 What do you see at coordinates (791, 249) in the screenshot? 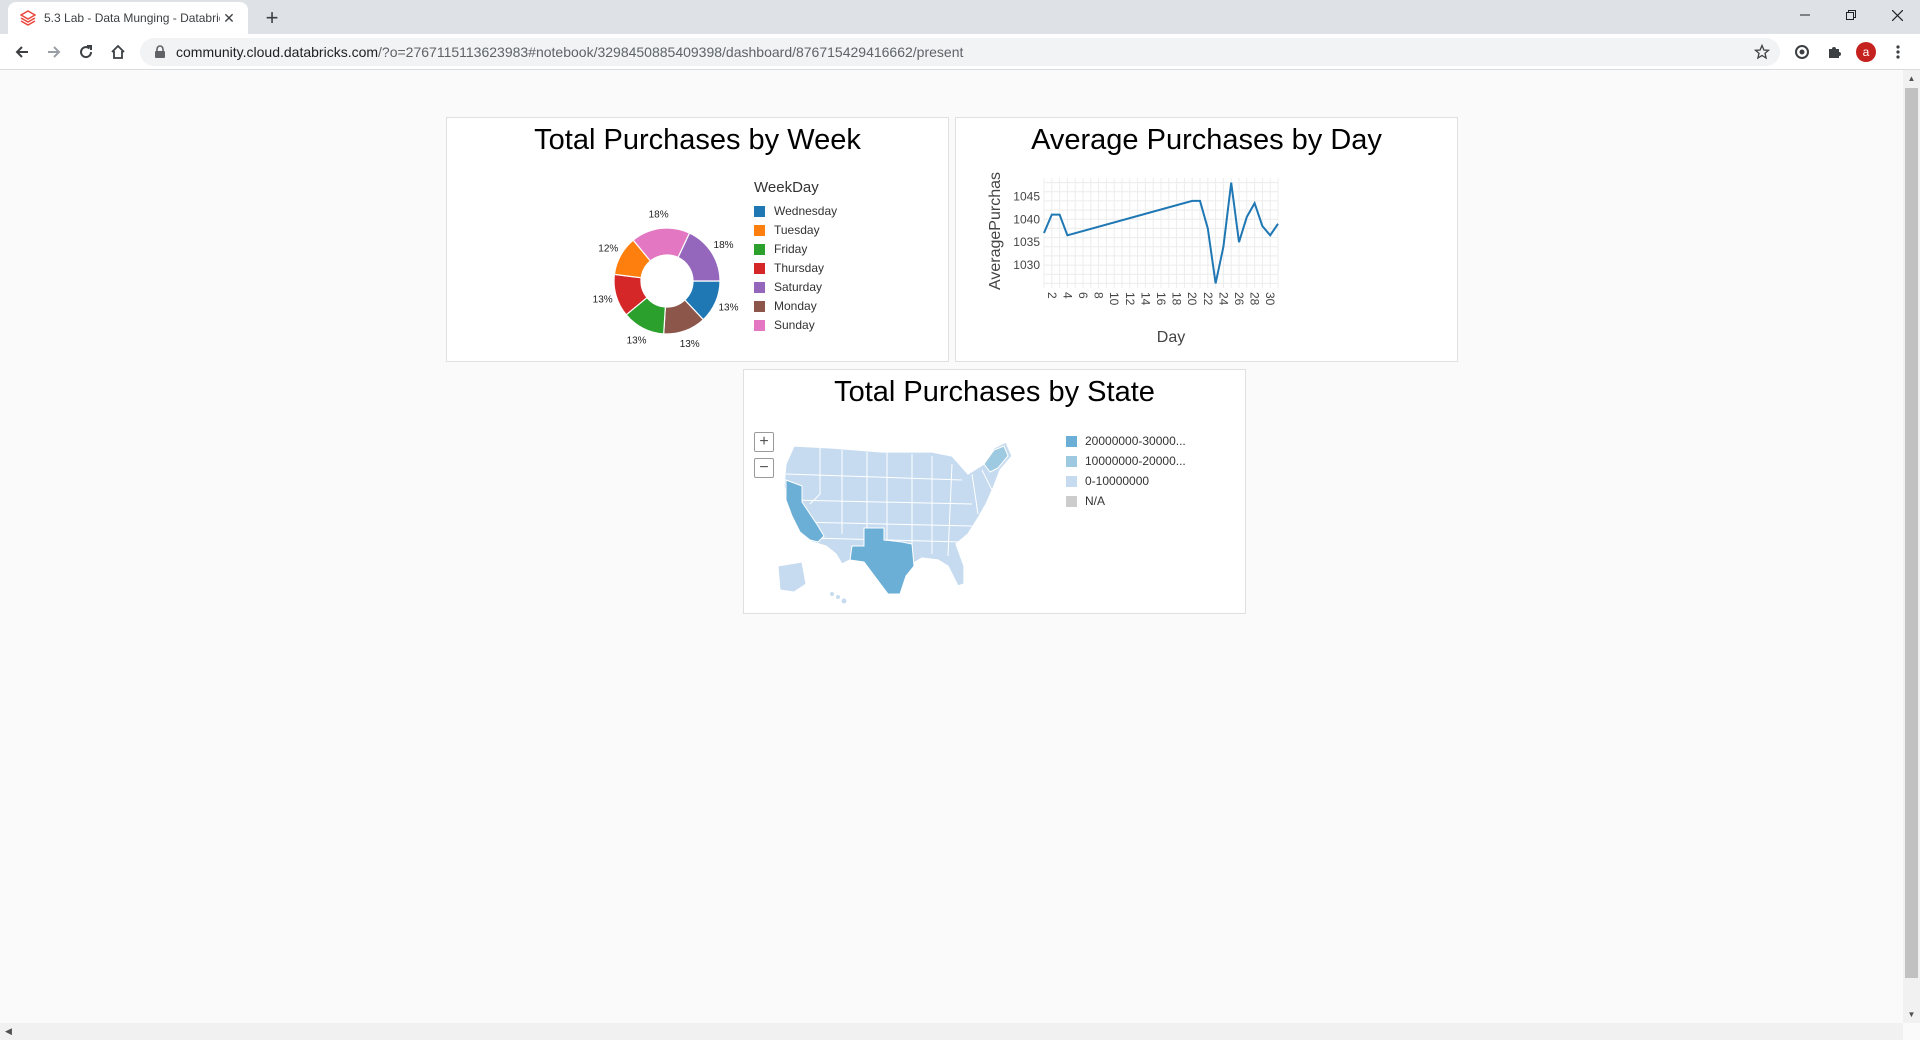
I see `legend-label: Friday` at bounding box center [791, 249].